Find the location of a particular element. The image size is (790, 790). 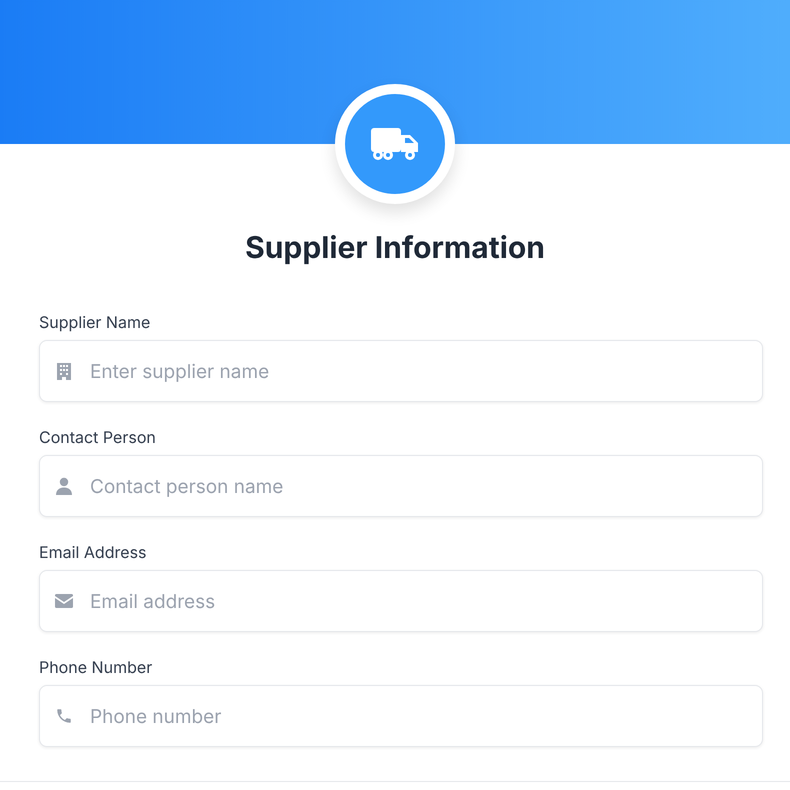

field-label: Supplier Name is located at coordinates (95, 322).